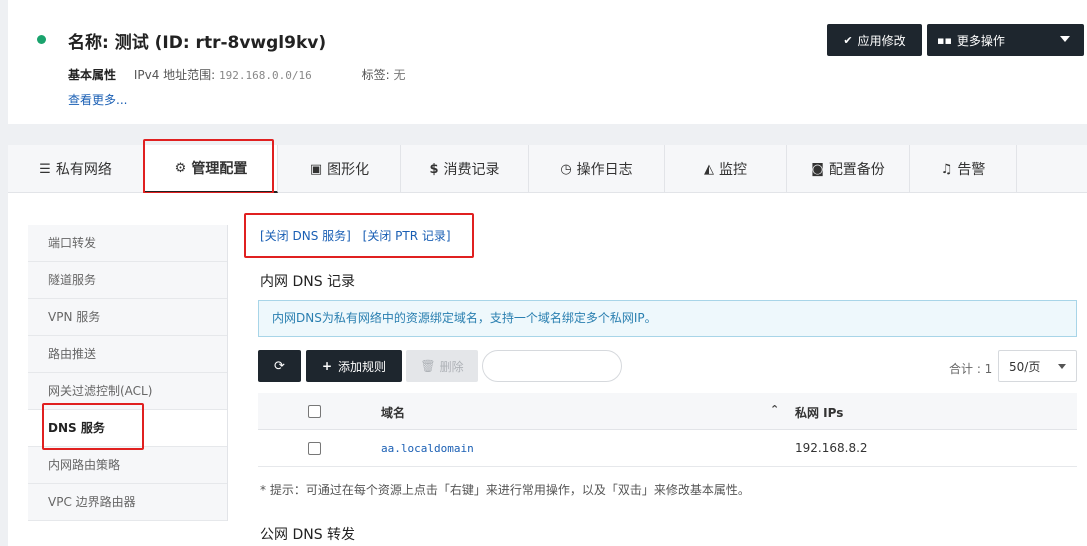 The image size is (1087, 546). I want to click on delete-label: 删除, so click(451, 366).